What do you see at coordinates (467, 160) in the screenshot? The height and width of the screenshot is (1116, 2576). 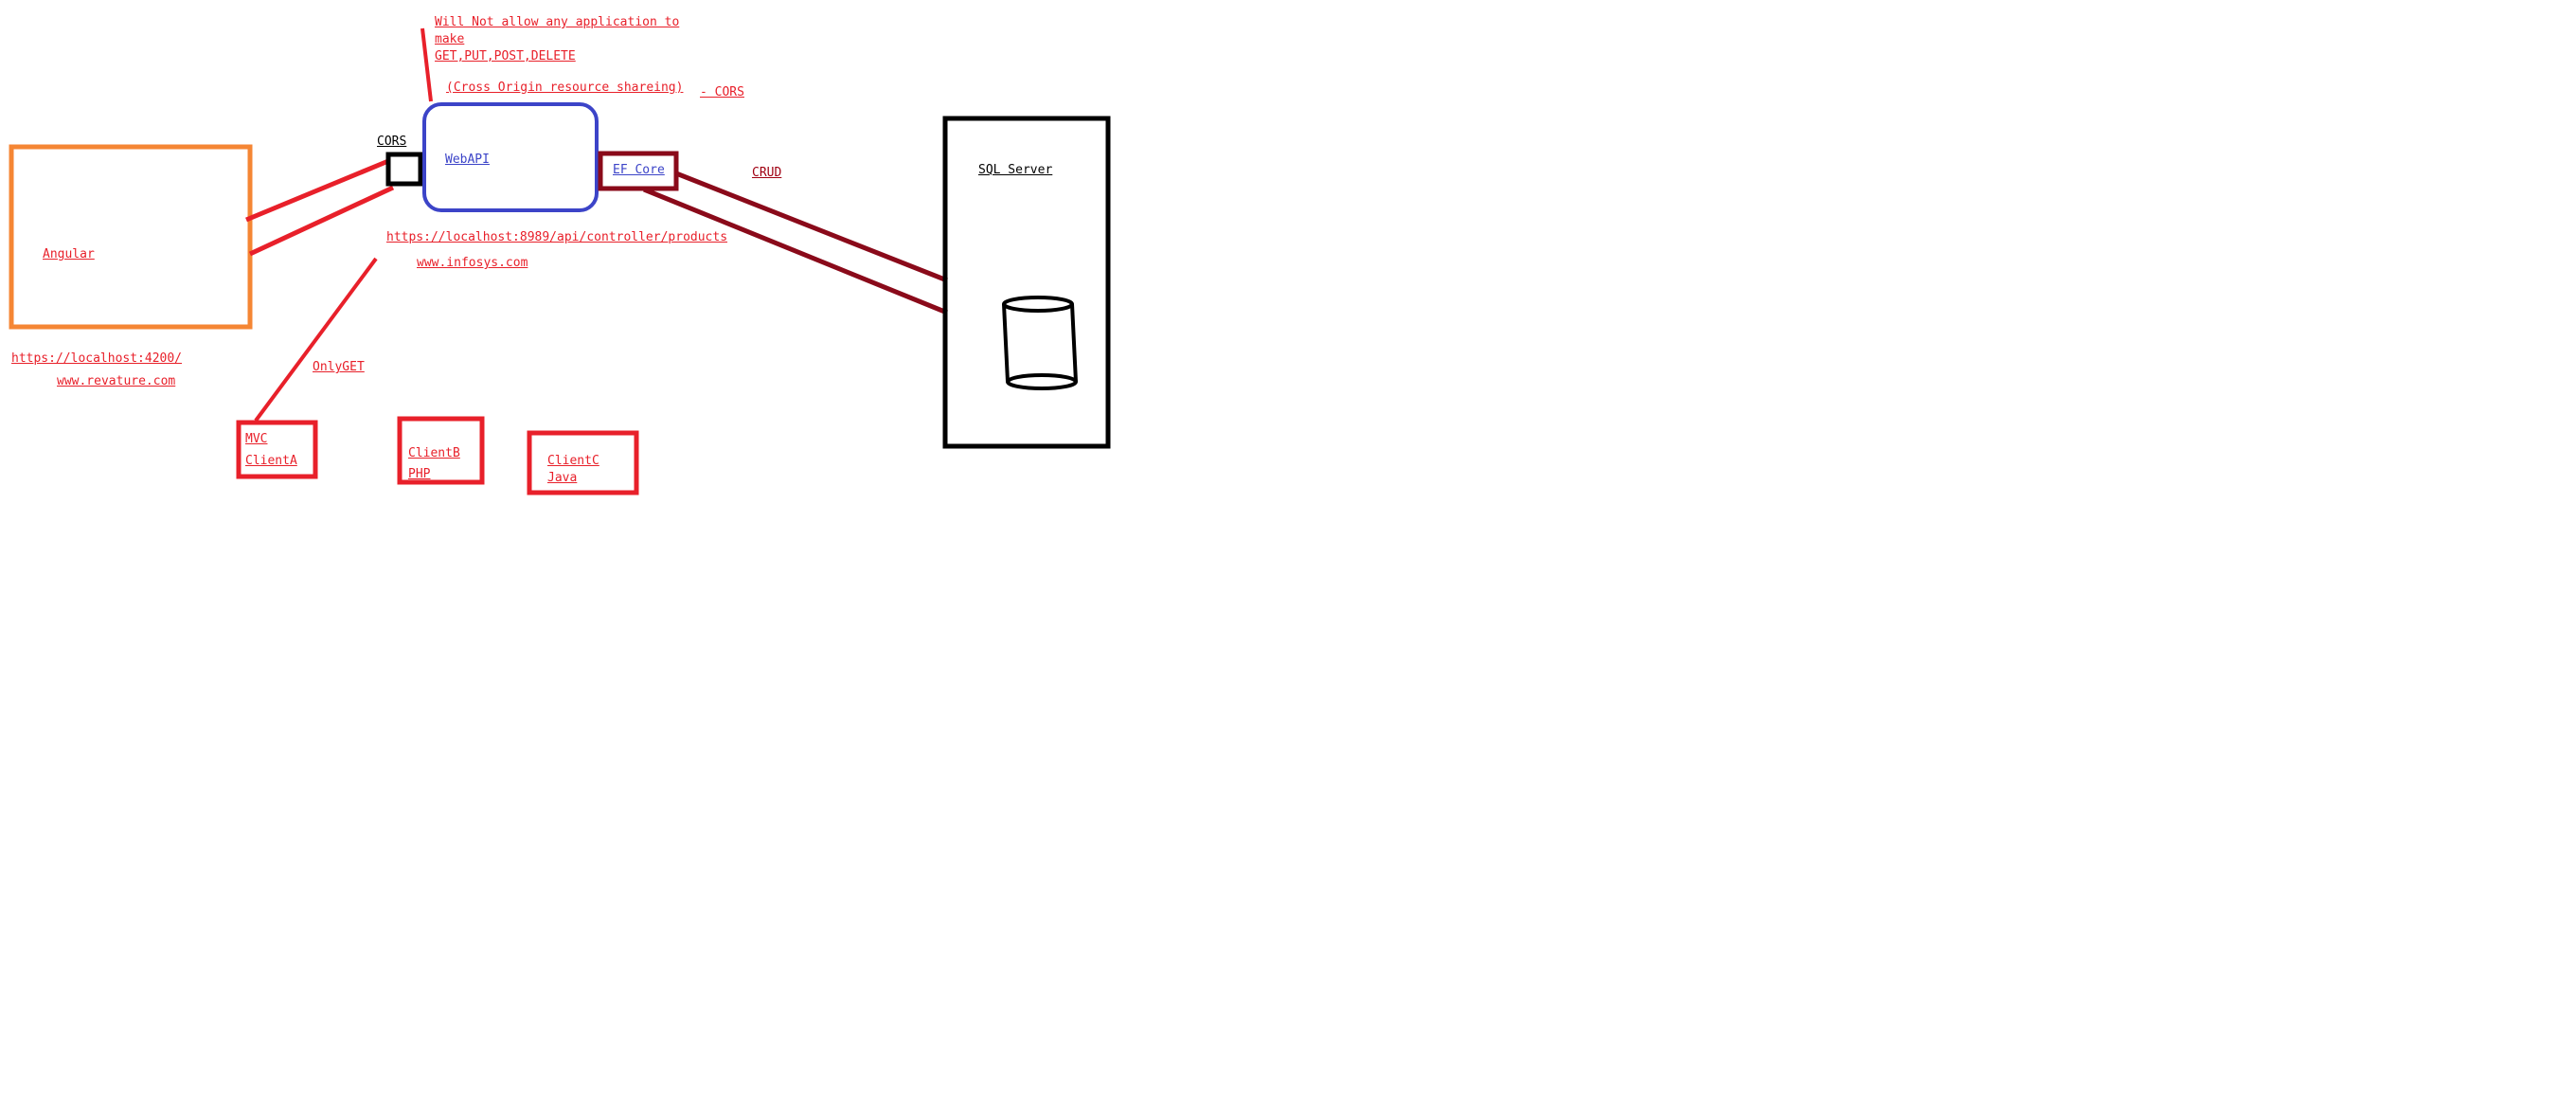 I see `webapi-label: WebAPI` at bounding box center [467, 160].